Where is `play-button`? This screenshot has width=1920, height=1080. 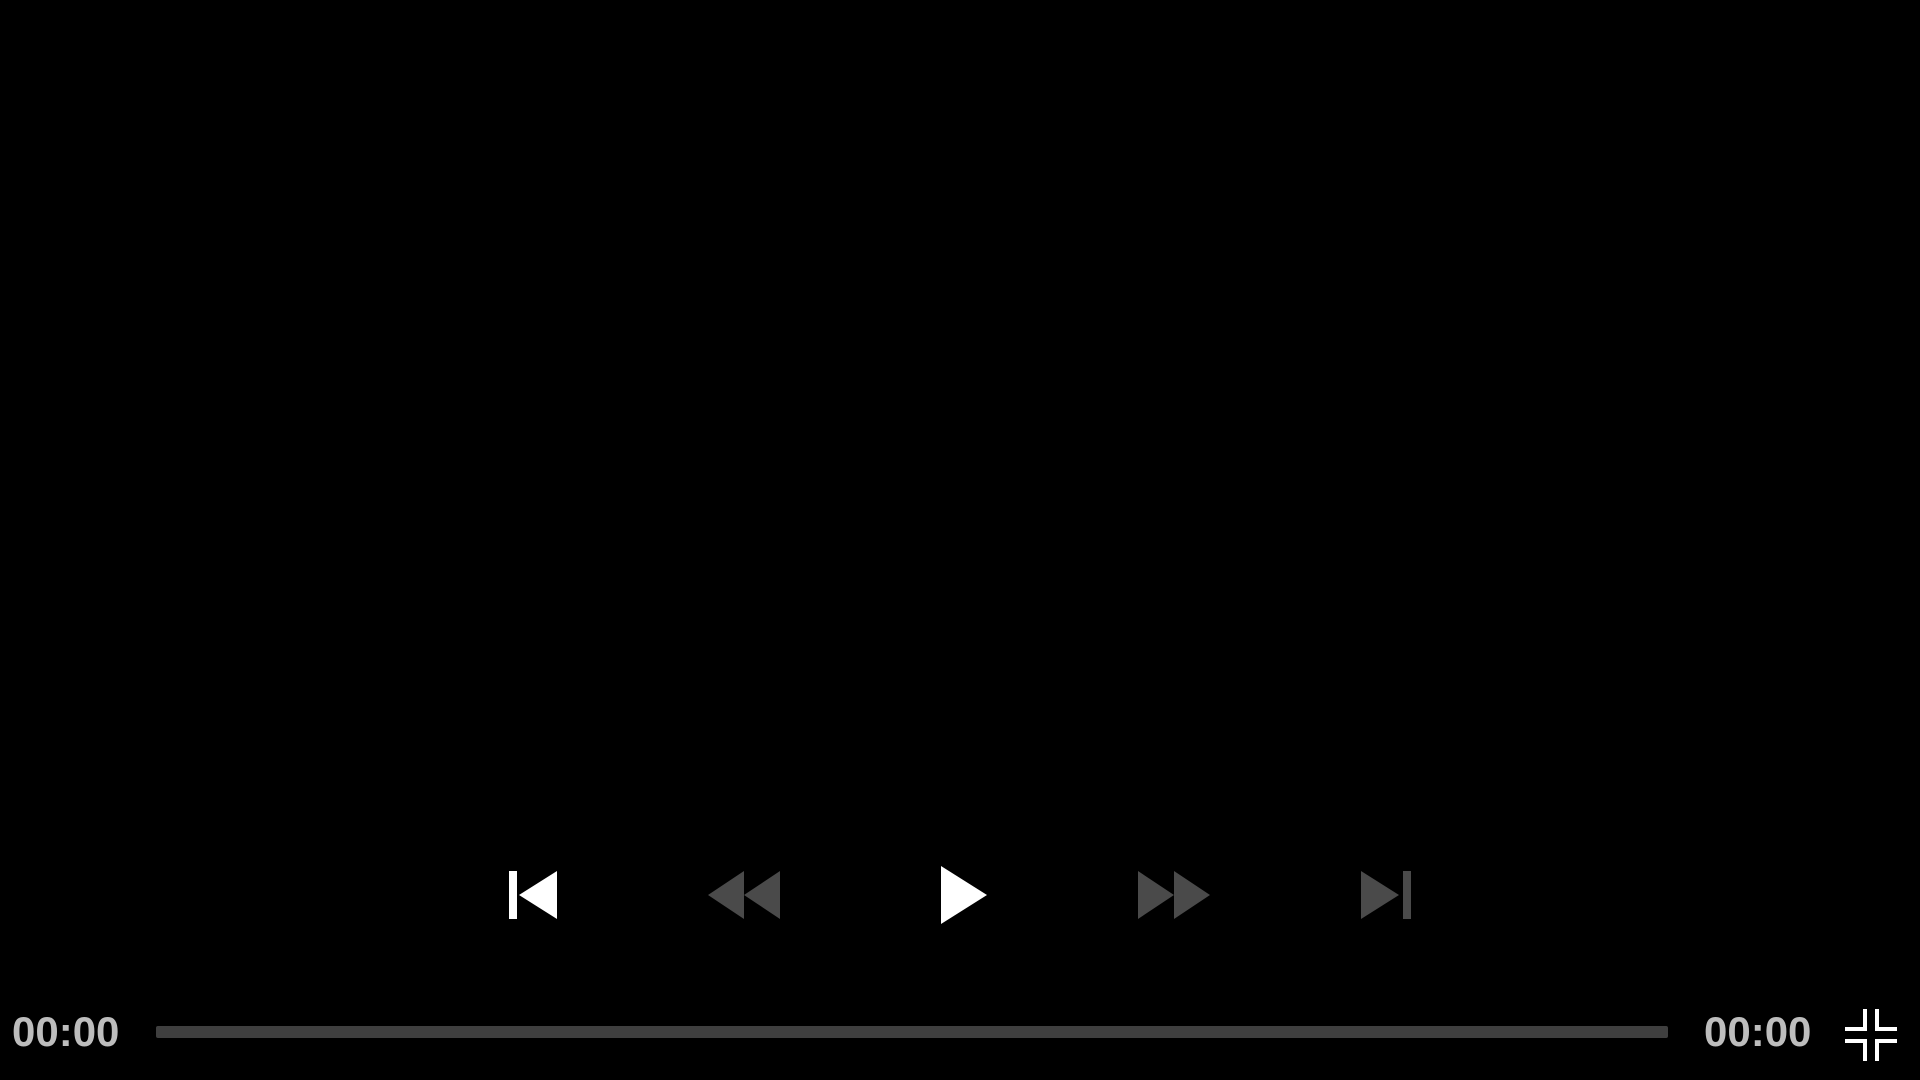
play-button is located at coordinates (964, 895).